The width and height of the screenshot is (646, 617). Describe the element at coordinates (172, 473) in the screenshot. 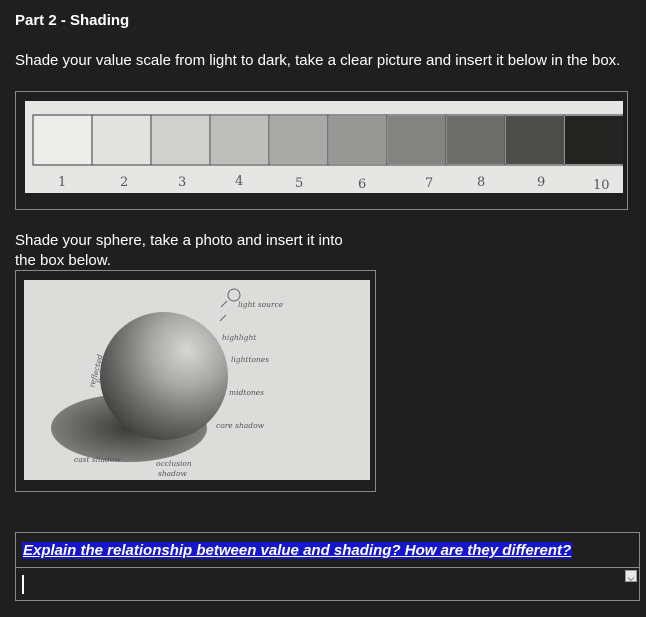

I see `label-occlusion-shadow: shadow` at that location.